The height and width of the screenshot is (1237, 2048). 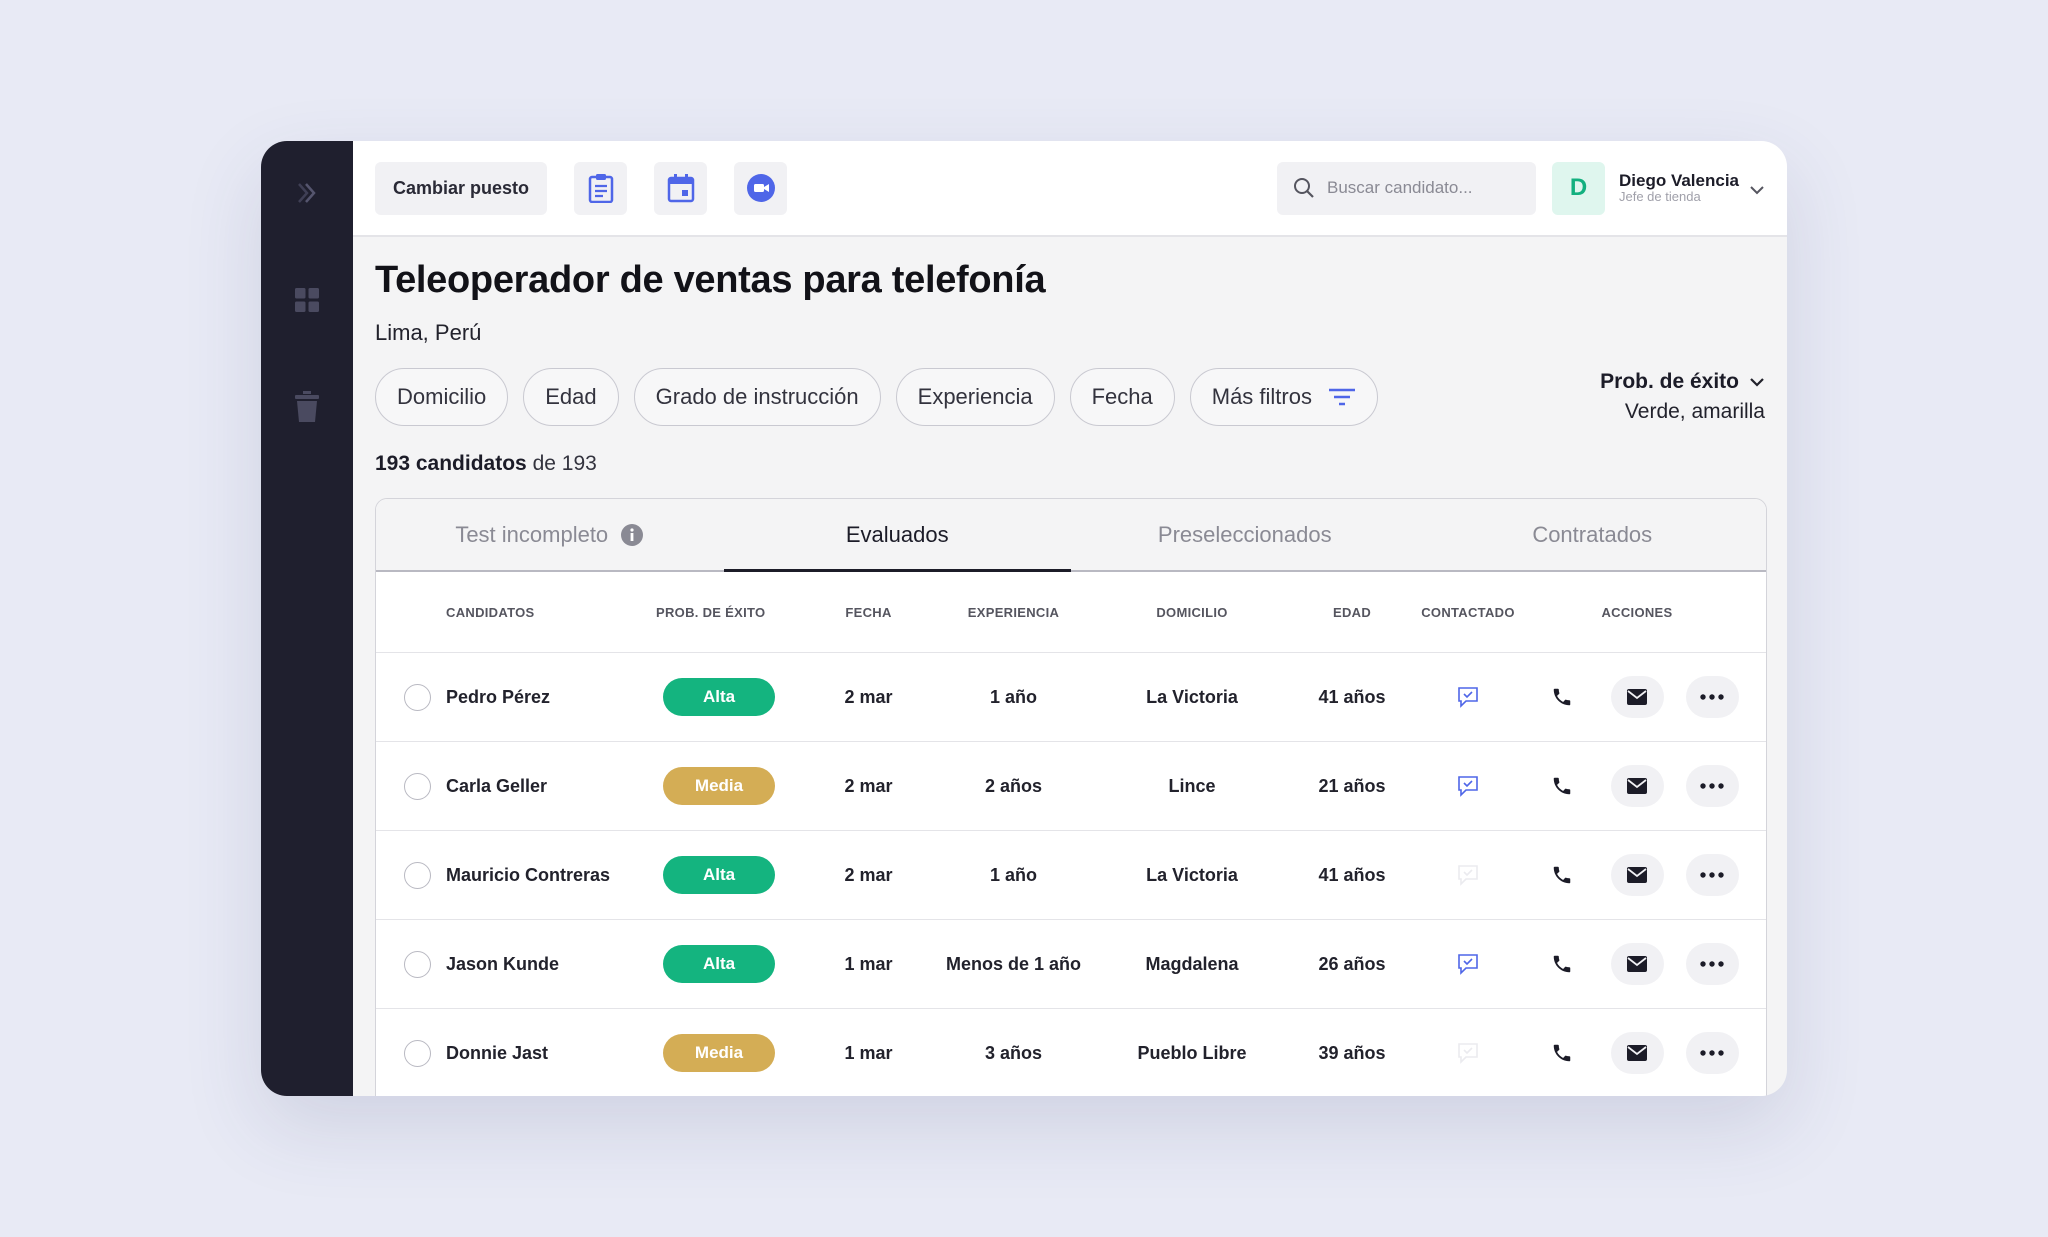 I want to click on candidate-name: Pedro Pérez, so click(x=551, y=697).